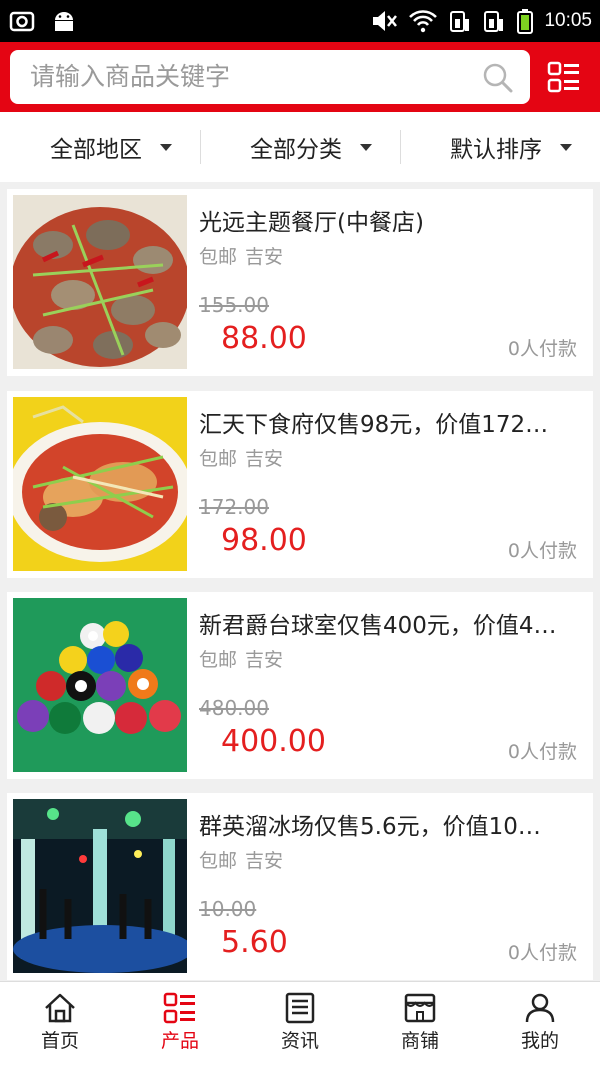  Describe the element at coordinates (494, 21) in the screenshot. I see `signal-2-icon` at that location.